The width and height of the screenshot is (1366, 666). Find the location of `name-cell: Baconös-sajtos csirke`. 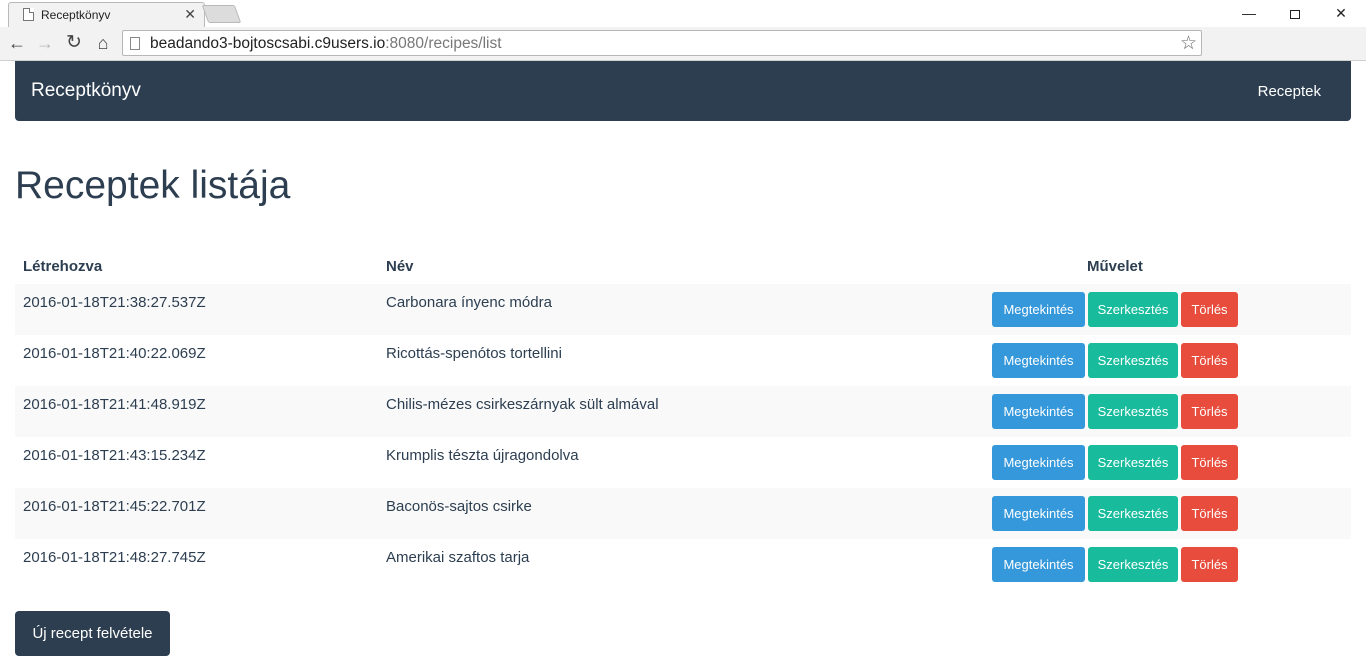

name-cell: Baconös-sajtos csirke is located at coordinates (459, 506).